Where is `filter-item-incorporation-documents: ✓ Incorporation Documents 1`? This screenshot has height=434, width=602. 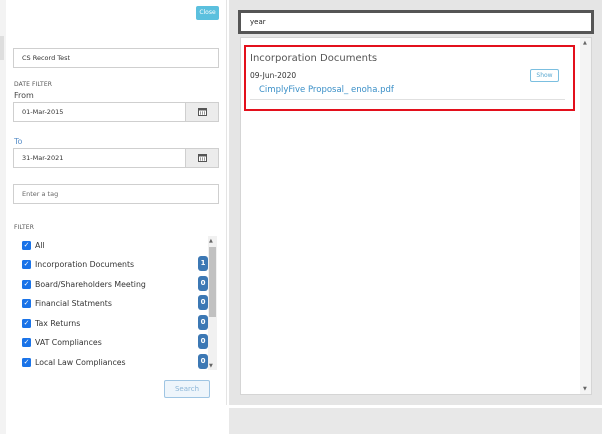 filter-item-incorporation-documents: ✓ Incorporation Documents 1 is located at coordinates (116, 264).